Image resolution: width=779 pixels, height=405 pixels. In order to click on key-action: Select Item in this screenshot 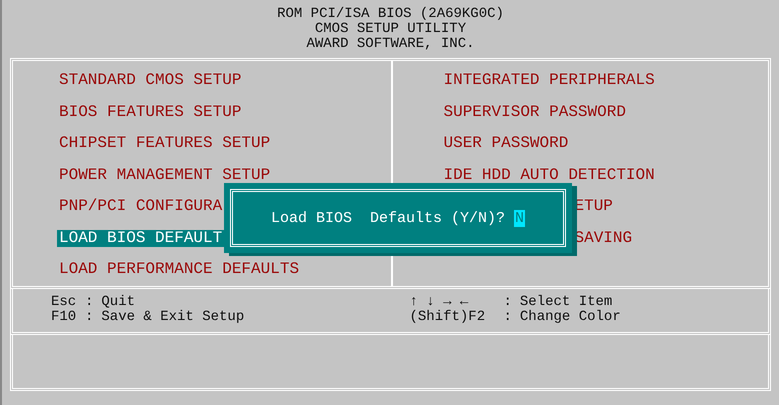, I will do `click(566, 302)`.